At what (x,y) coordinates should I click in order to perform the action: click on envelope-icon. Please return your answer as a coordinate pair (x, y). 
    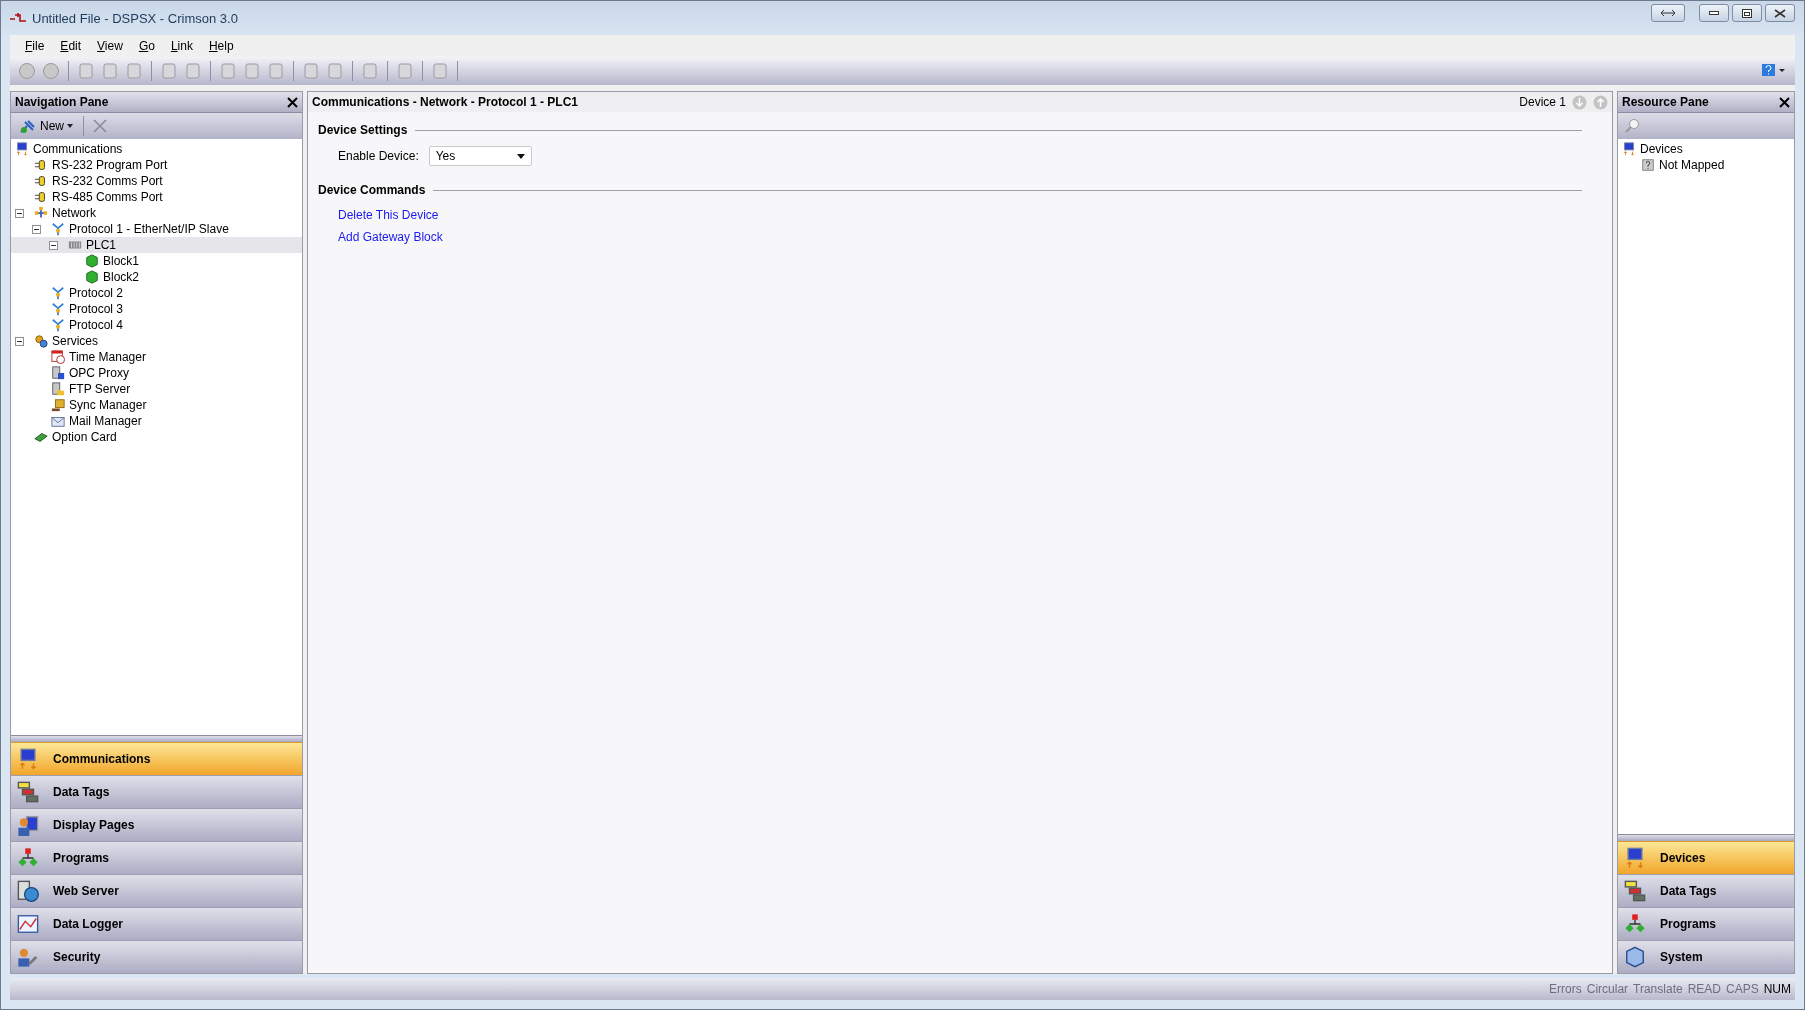
    Looking at the image, I should click on (58, 421).